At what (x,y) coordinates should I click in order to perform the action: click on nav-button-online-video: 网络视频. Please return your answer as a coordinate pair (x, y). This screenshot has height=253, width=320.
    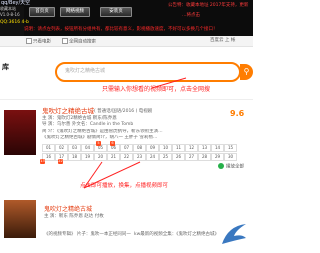
    Looking at the image, I should click on (75, 12).